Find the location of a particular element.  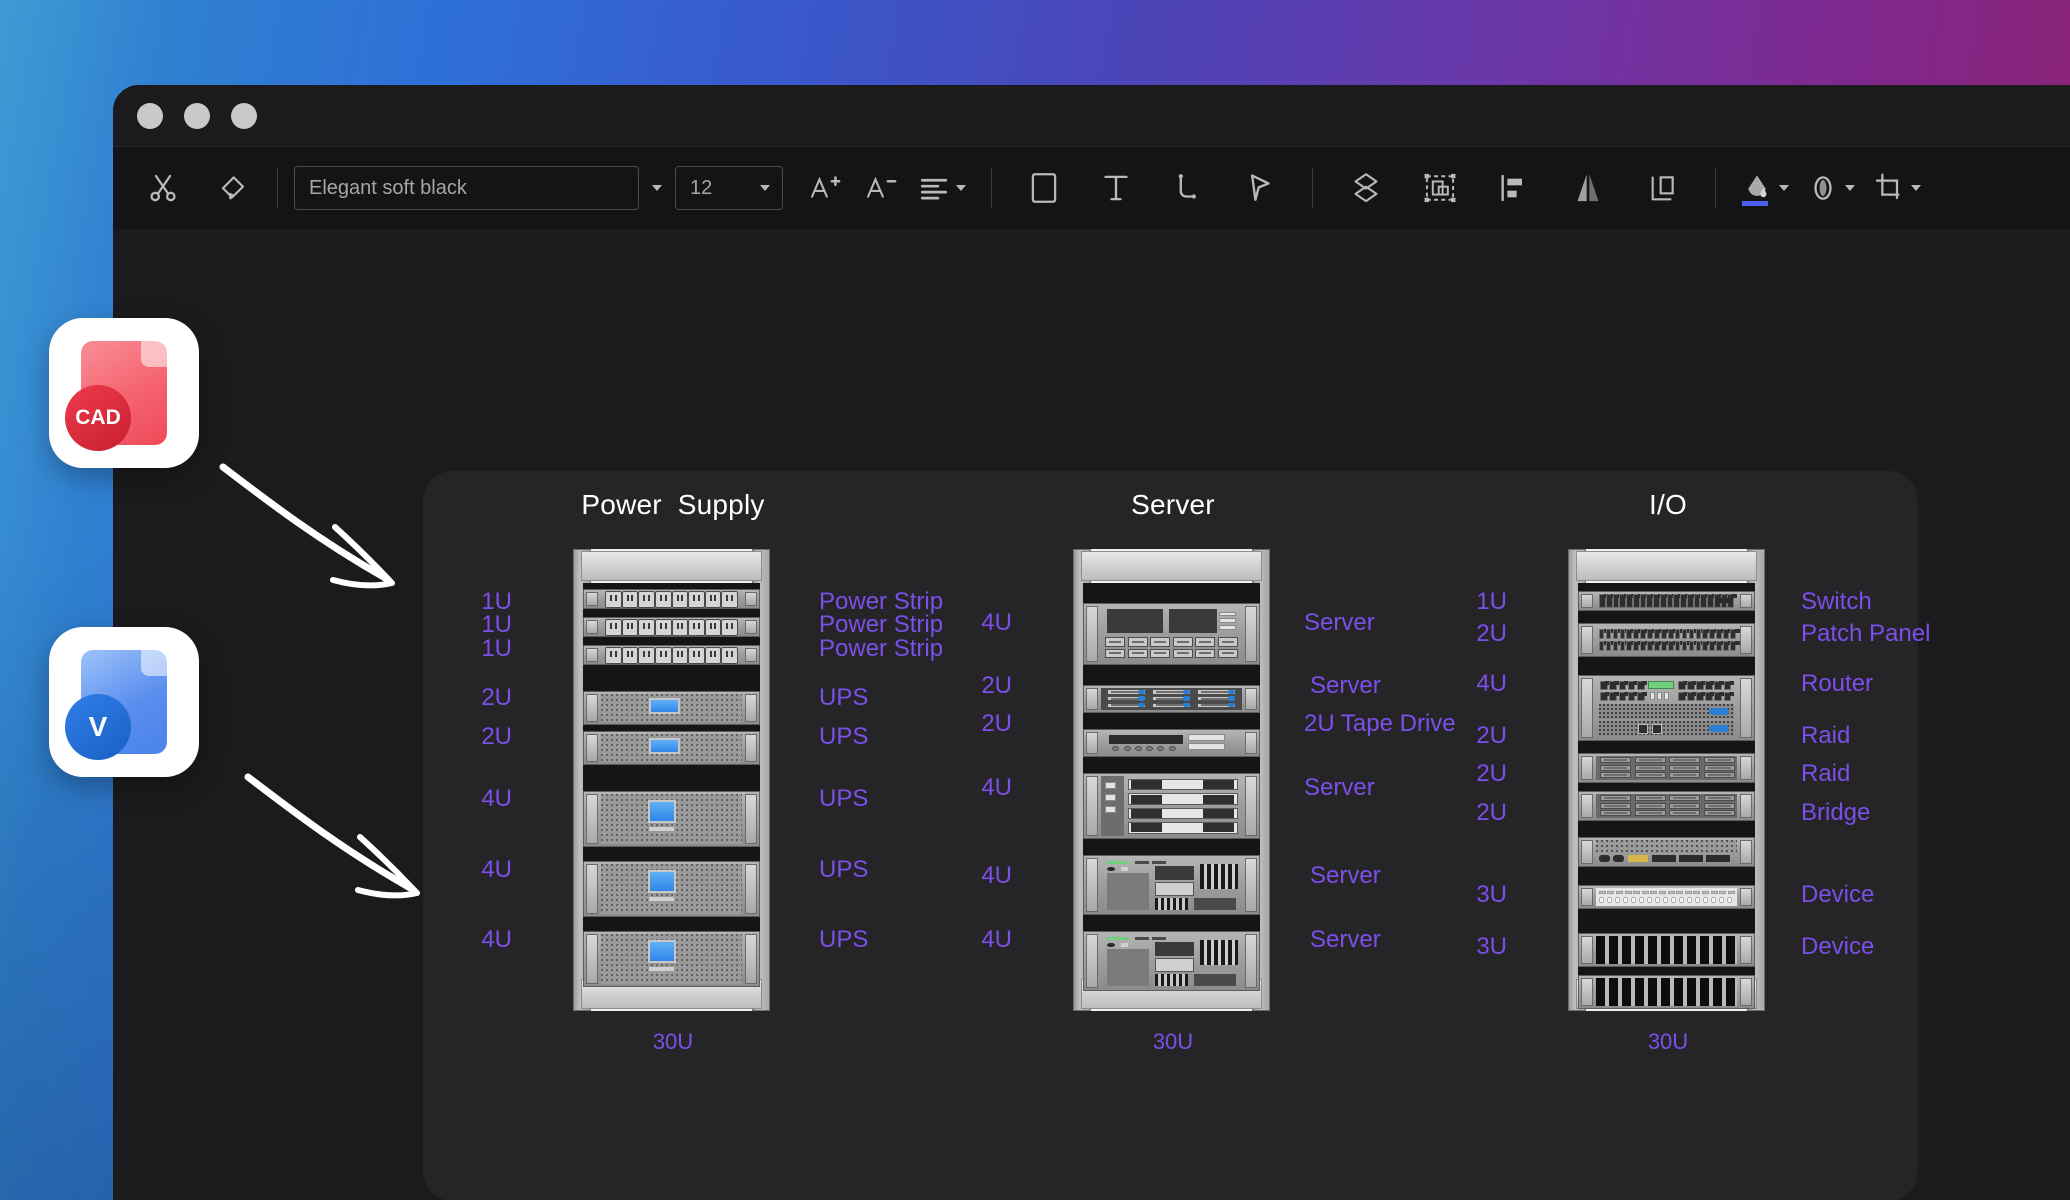

window-titlebar is located at coordinates (1091, 116).